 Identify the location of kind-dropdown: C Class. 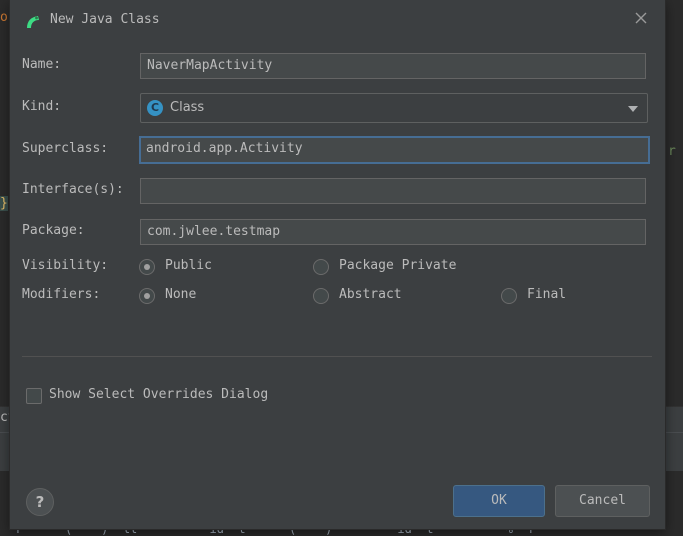
(394, 108).